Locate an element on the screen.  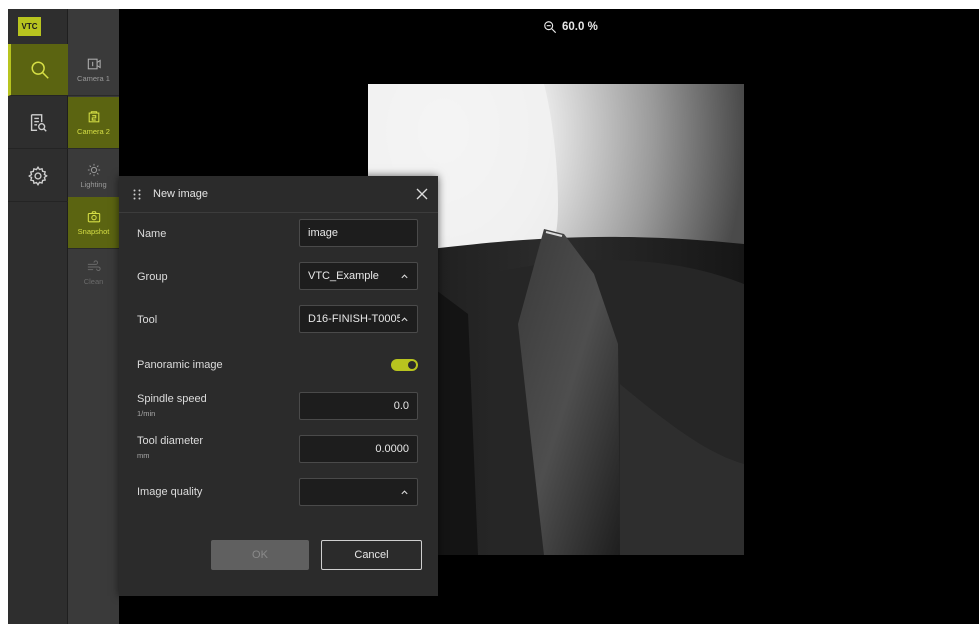
dialog-title: New image is located at coordinates (181, 194).